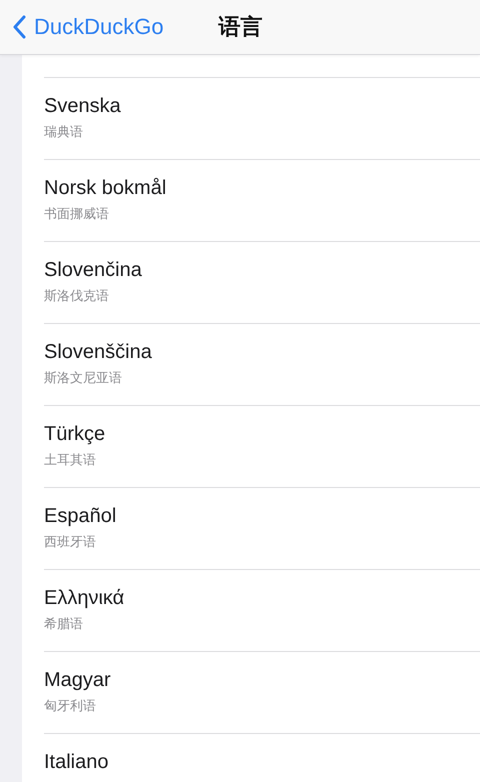 The image size is (480, 782). I want to click on language-row: Slovenščina 斯洛文尼亚语, so click(262, 365).